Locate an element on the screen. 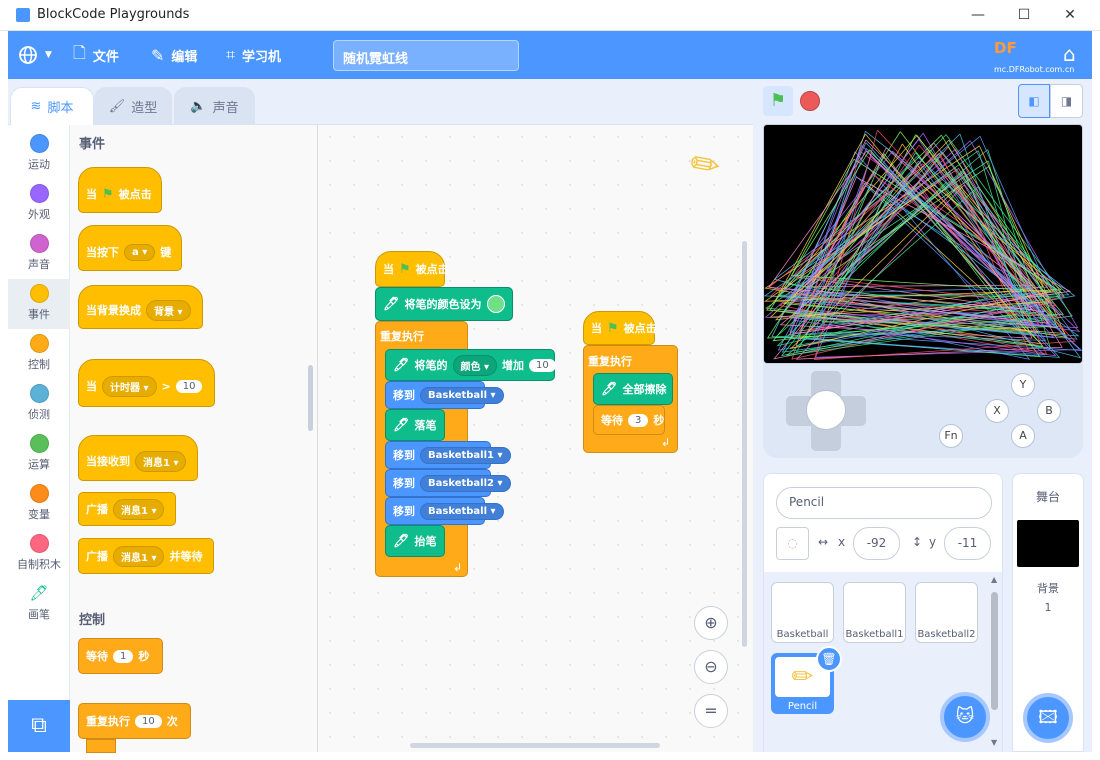 This screenshot has height=760, width=1100. workspace-horizontal-scrollbar is located at coordinates (535, 745).